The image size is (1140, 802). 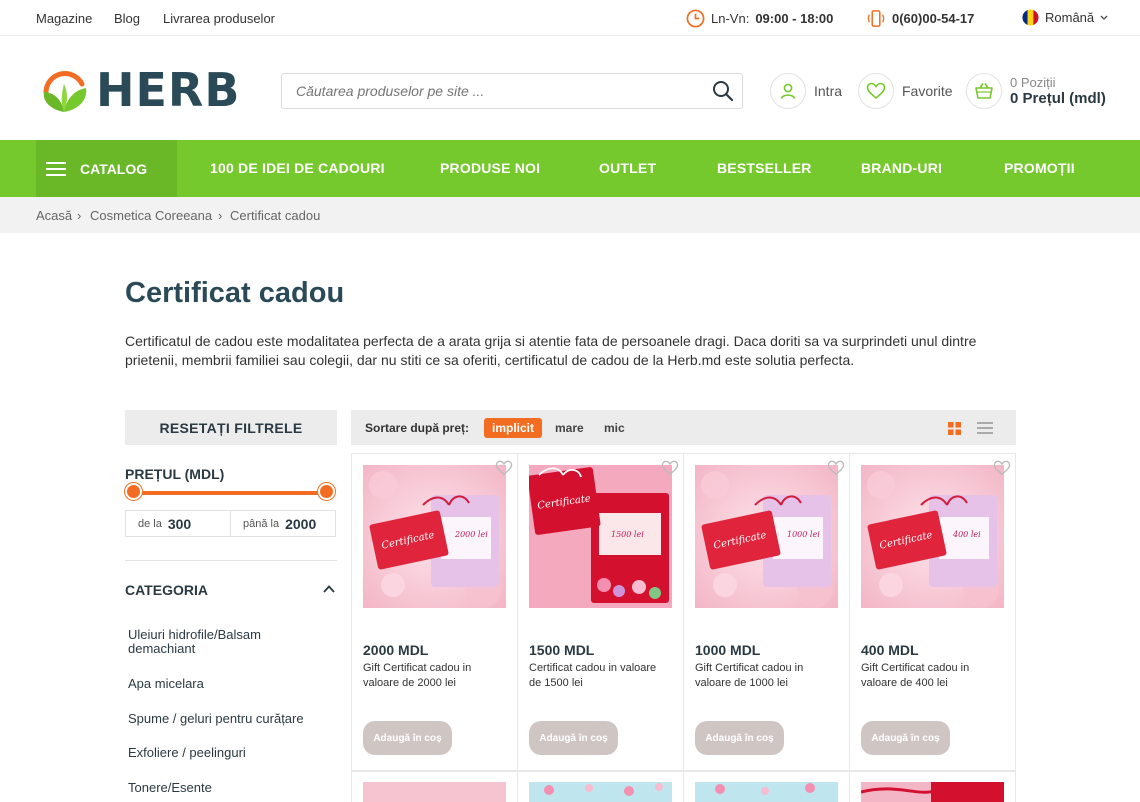 I want to click on list-view-icon, so click(x=985, y=428).